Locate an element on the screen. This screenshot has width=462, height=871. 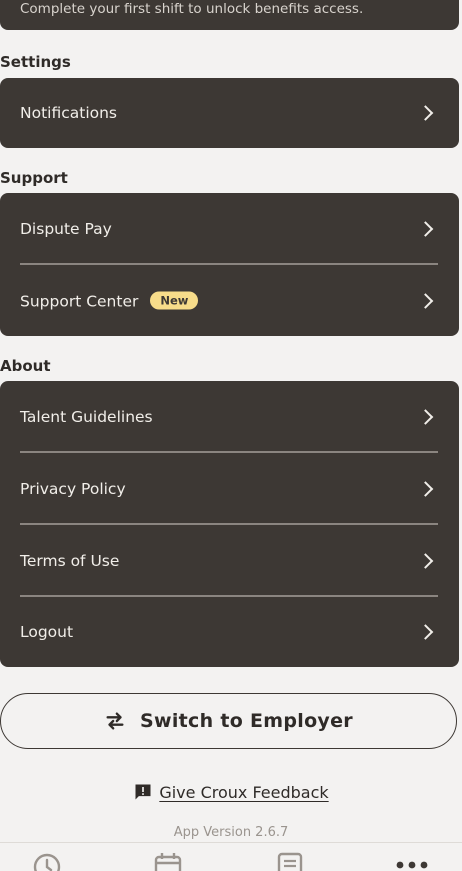
terms-of-use-row: Terms of Use is located at coordinates (229, 561).